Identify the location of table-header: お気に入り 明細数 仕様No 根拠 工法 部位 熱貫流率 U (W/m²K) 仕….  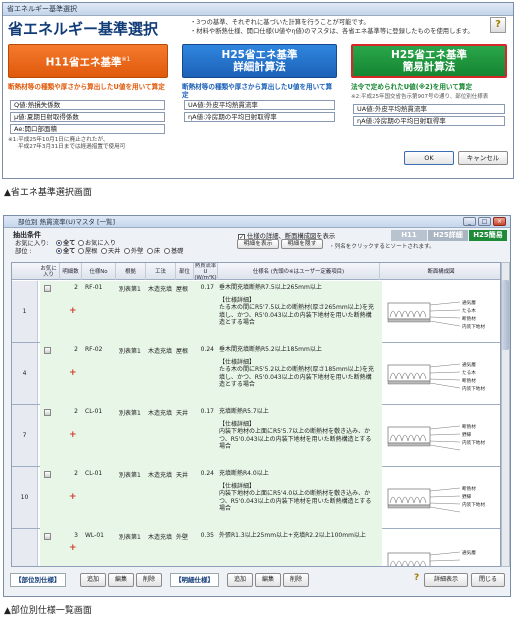
(256, 272).